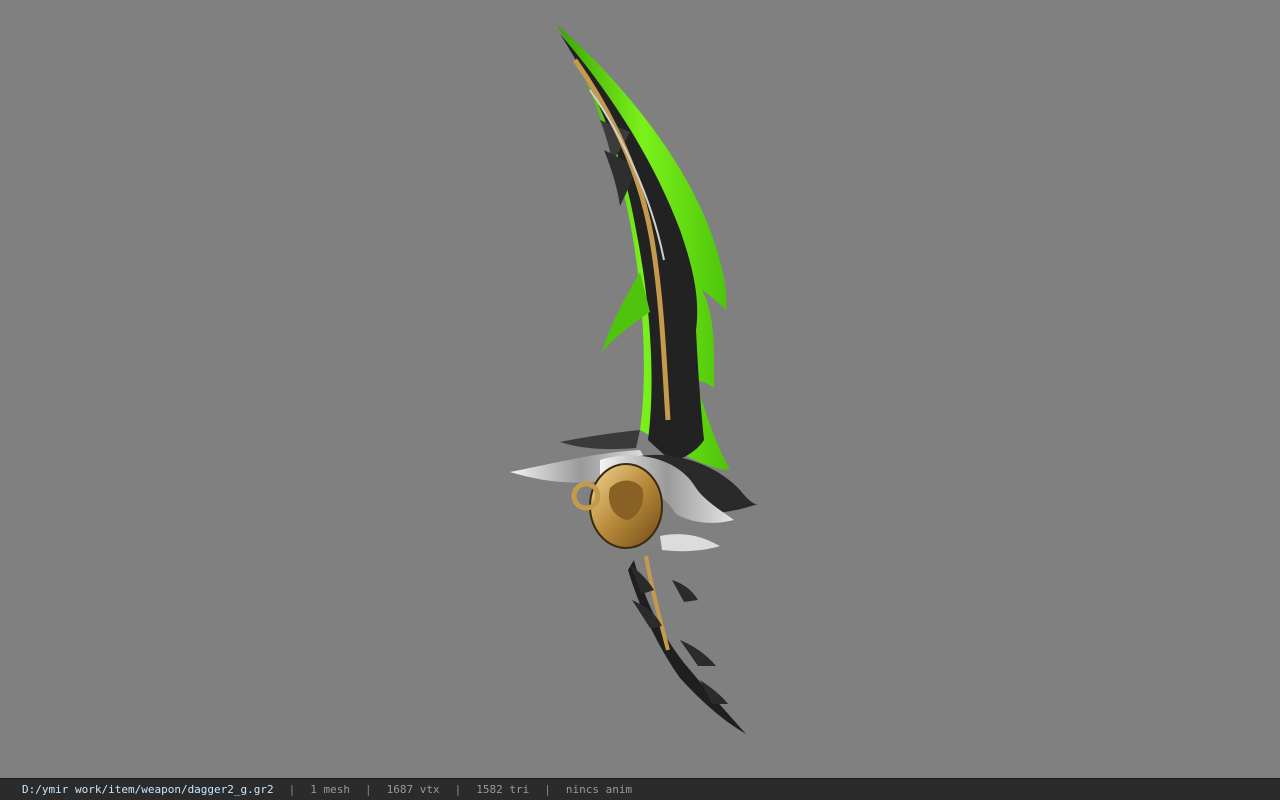 This screenshot has height=800, width=1280. Describe the element at coordinates (599, 789) in the screenshot. I see `animation-status: nincs anim` at that location.